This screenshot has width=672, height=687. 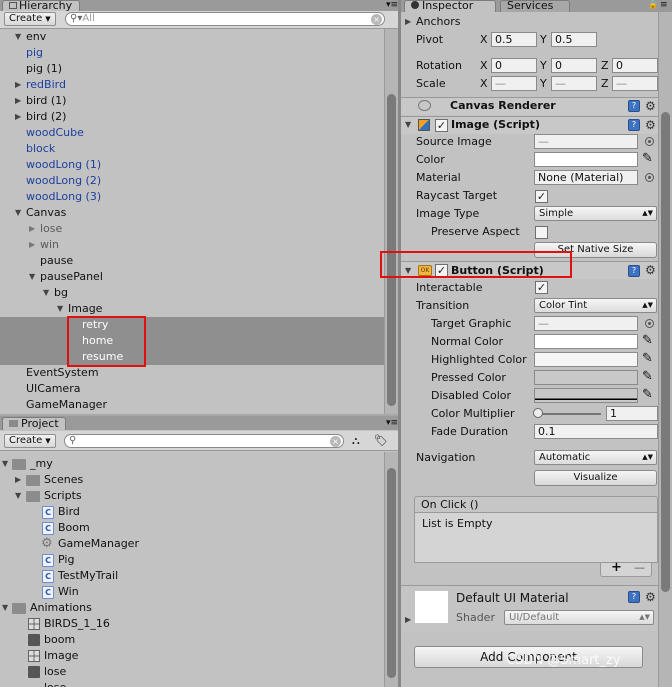 I want to click on hierarchy-create-button: Create ▼, so click(x=30, y=19).